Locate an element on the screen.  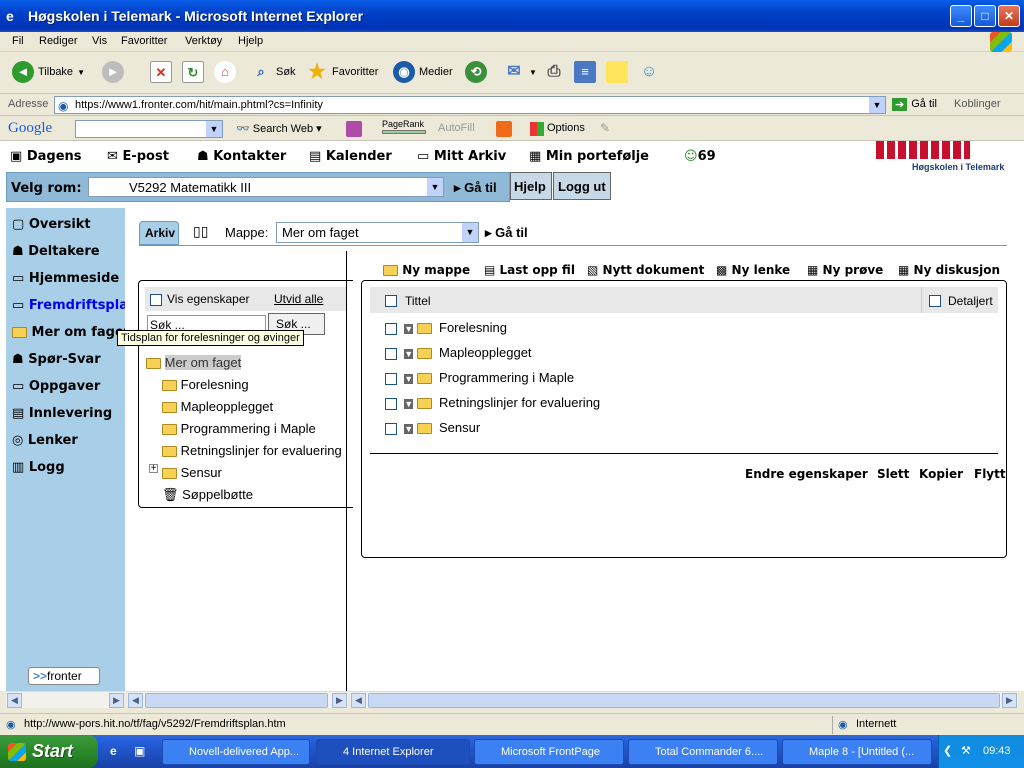
select-all-checkbox is located at coordinates (391, 300).